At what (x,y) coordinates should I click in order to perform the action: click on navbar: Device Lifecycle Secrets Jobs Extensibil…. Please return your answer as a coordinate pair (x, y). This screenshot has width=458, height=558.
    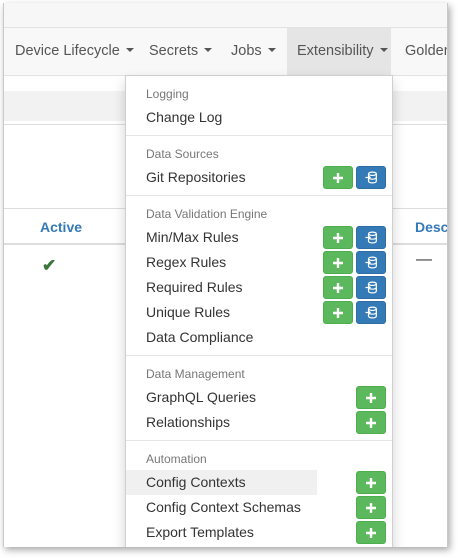
    Looking at the image, I should click on (225, 52).